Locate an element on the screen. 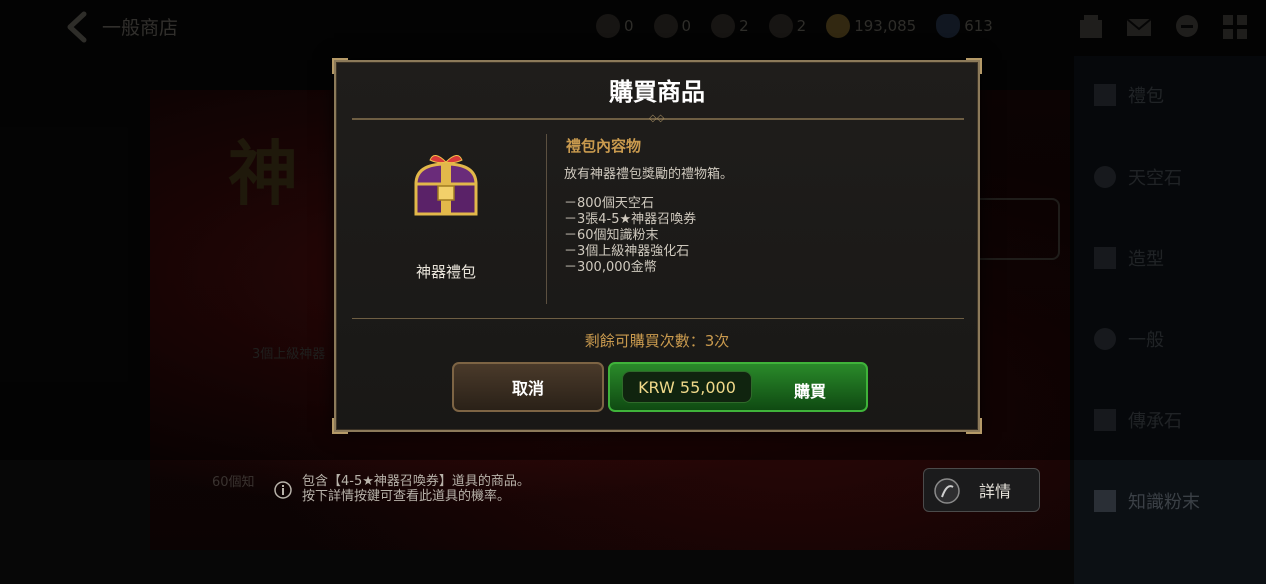 The width and height of the screenshot is (1266, 584). list-item: －60個知識粉末 is located at coordinates (611, 235).